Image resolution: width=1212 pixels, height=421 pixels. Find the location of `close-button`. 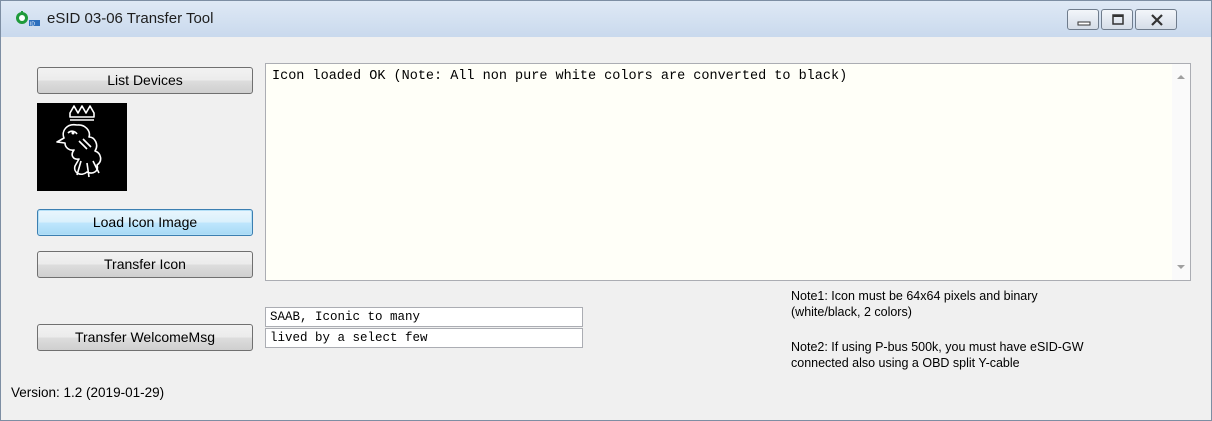

close-button is located at coordinates (1156, 19).